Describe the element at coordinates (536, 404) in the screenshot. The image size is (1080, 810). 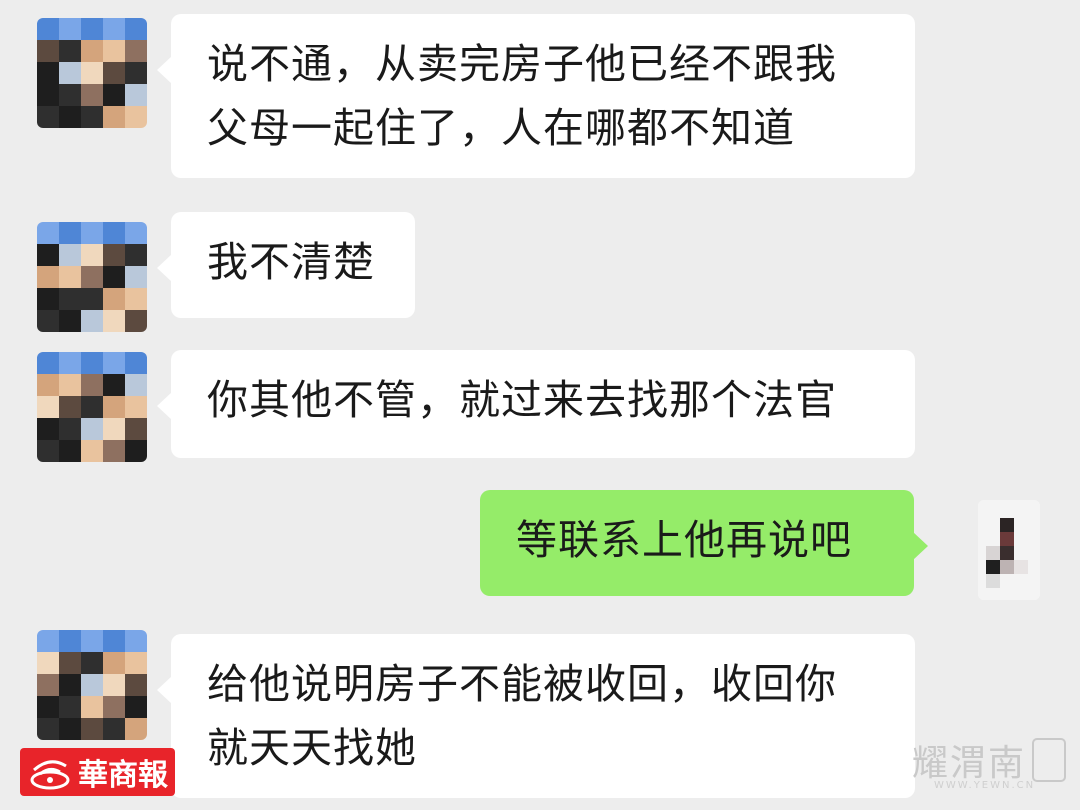
I see `message-bubble: 你其他不管，就过来去找那个法官` at that location.